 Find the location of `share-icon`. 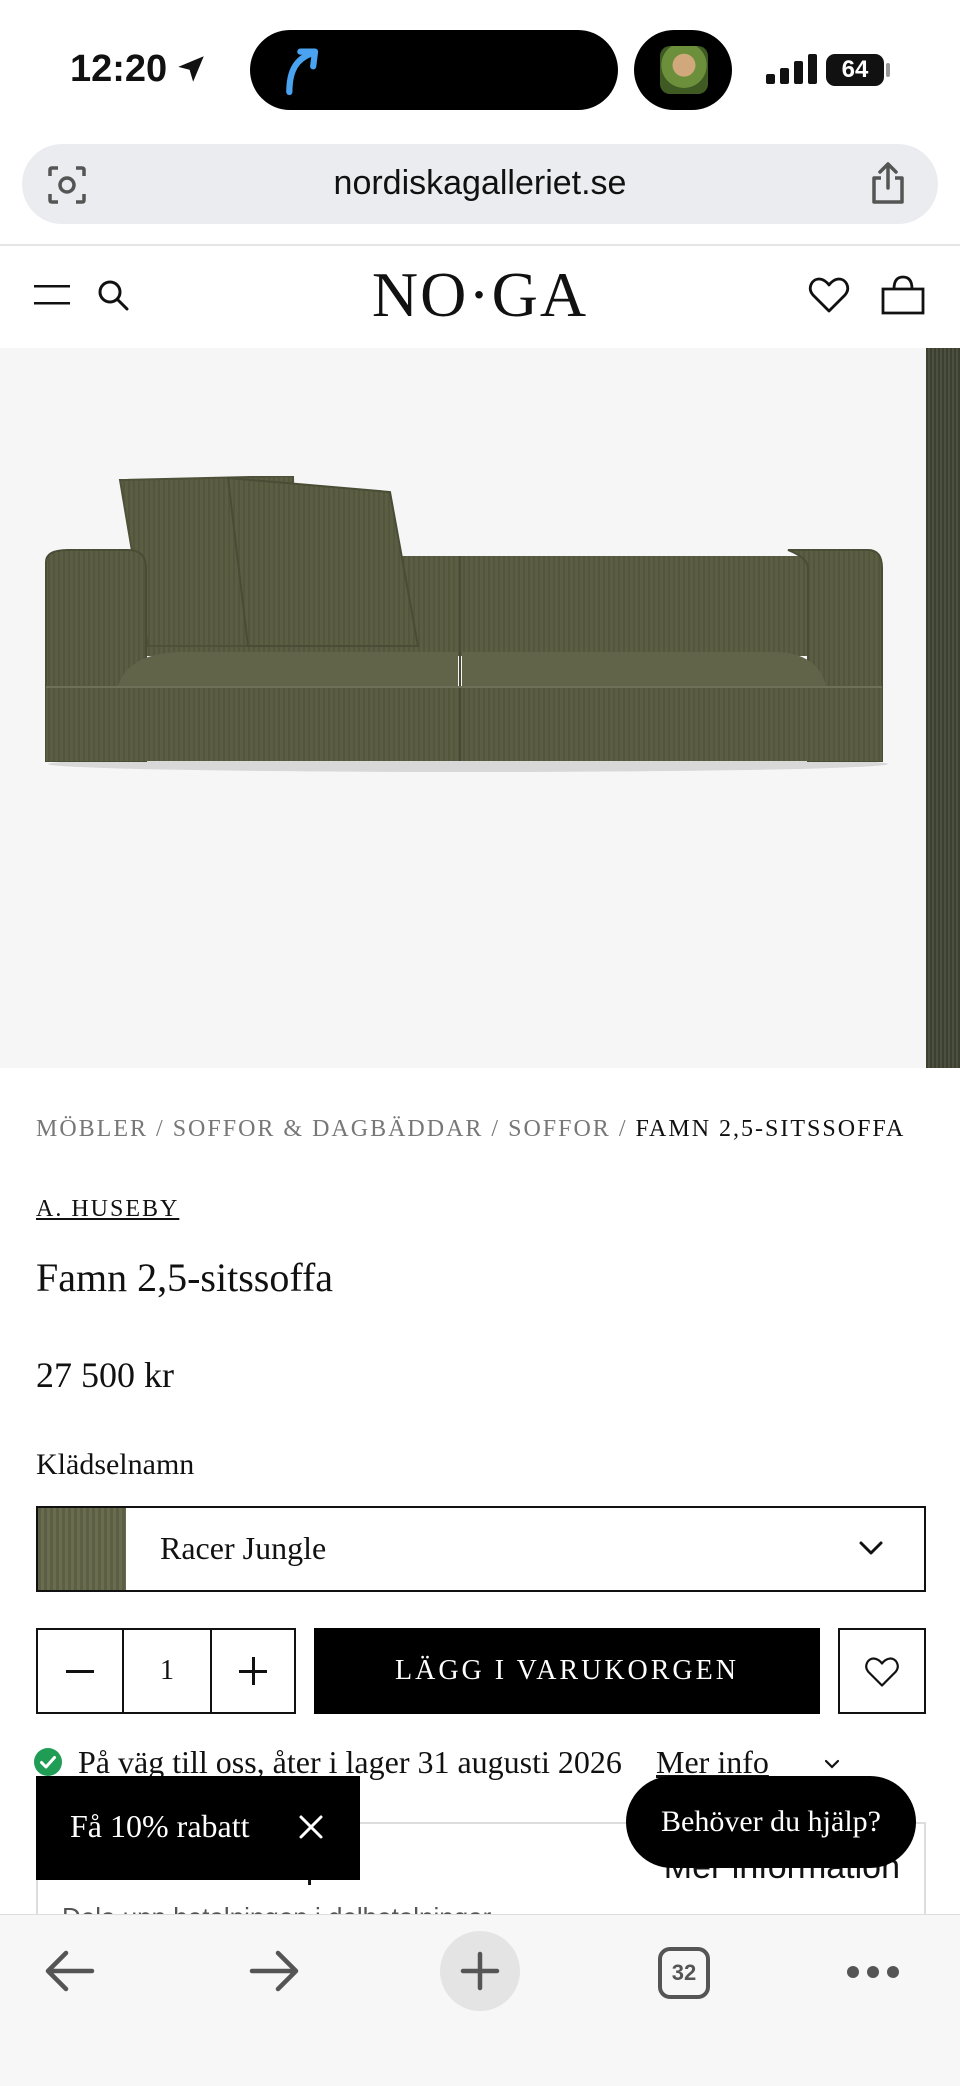

share-icon is located at coordinates (888, 183).